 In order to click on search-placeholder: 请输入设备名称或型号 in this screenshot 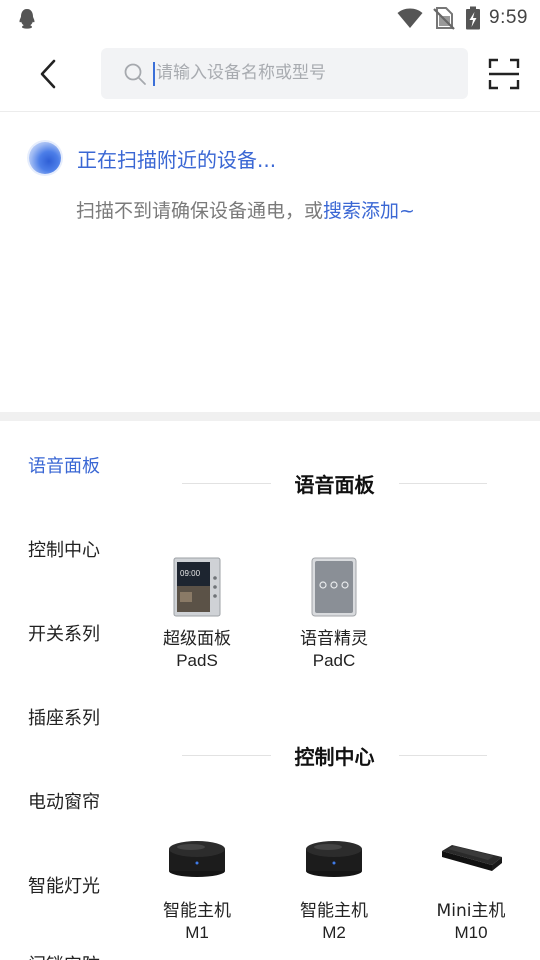, I will do `click(241, 73)`.